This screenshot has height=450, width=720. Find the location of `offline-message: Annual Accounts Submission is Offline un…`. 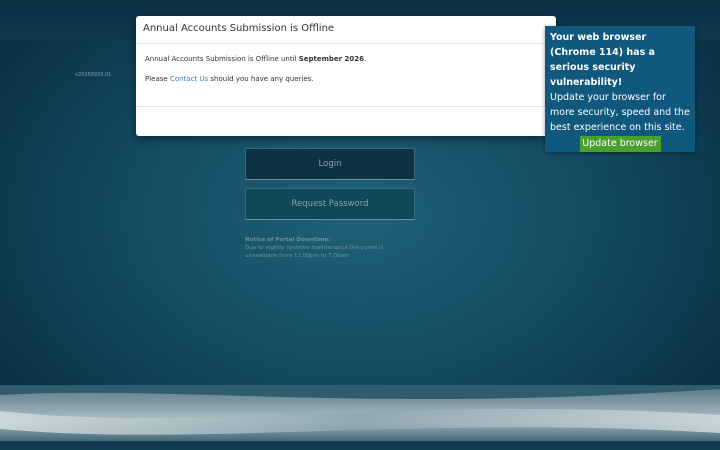

offline-message: Annual Accounts Submission is Offline un… is located at coordinates (346, 59).